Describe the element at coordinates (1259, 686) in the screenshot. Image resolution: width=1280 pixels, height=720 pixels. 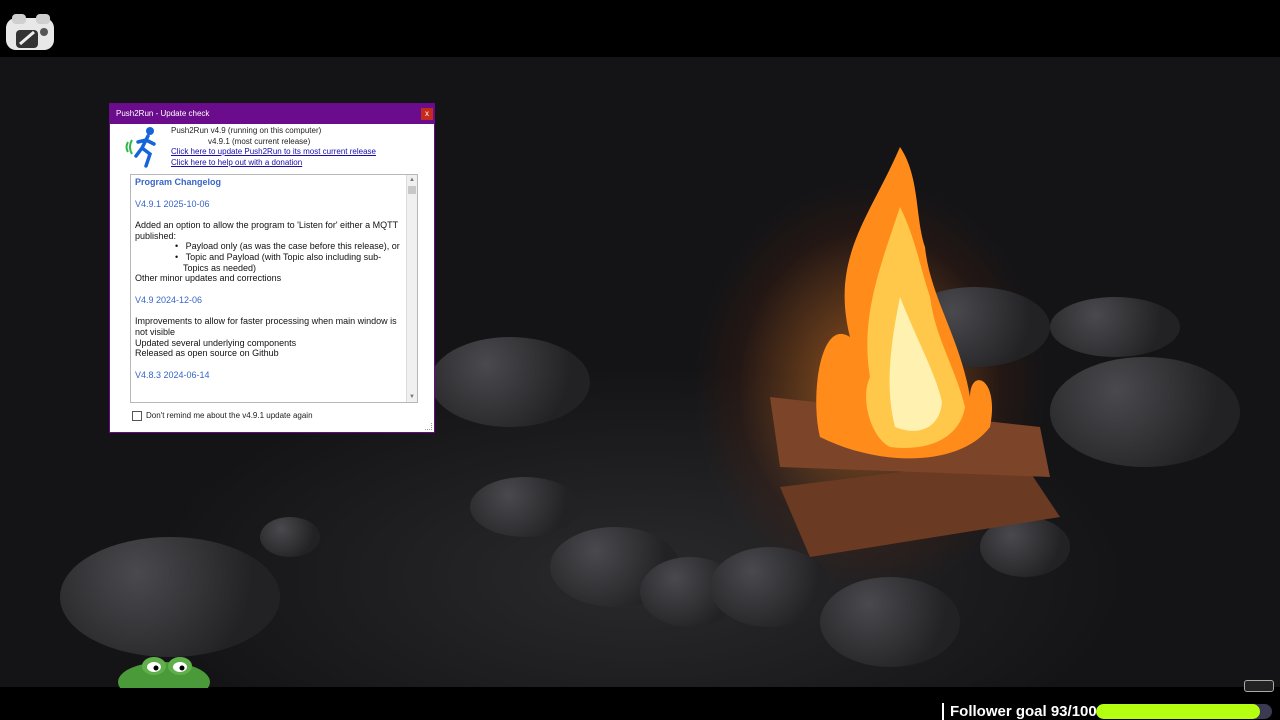
I see `corner-badge-icon` at that location.